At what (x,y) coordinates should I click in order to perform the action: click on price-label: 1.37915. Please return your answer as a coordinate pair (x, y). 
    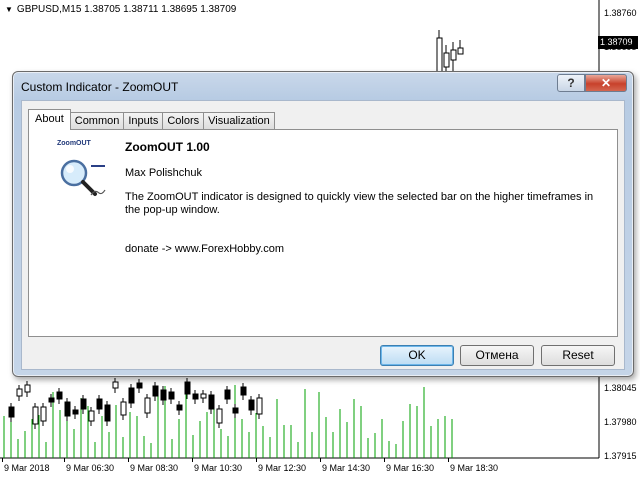
    Looking at the image, I should click on (620, 456).